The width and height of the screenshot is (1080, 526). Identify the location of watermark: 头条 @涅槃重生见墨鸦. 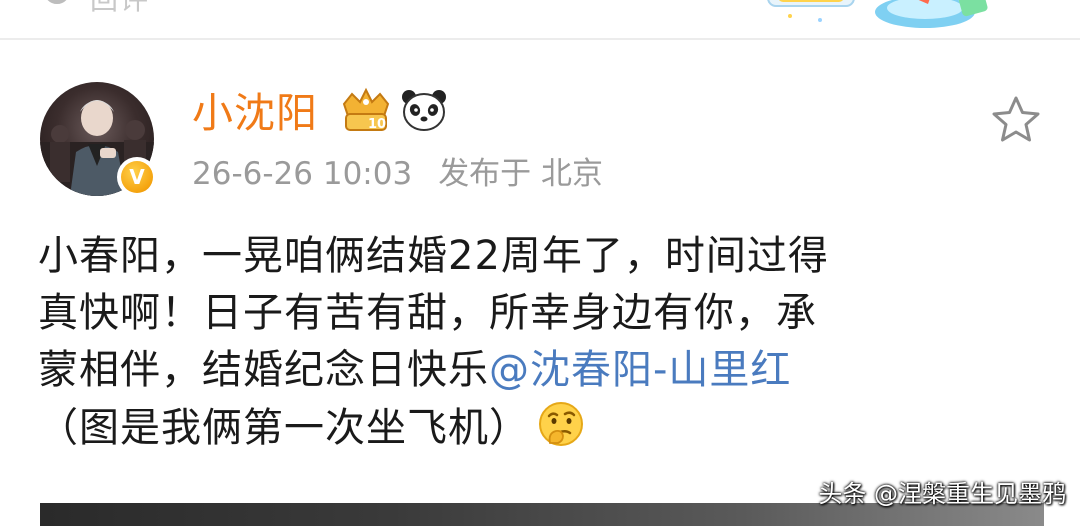
(942, 494).